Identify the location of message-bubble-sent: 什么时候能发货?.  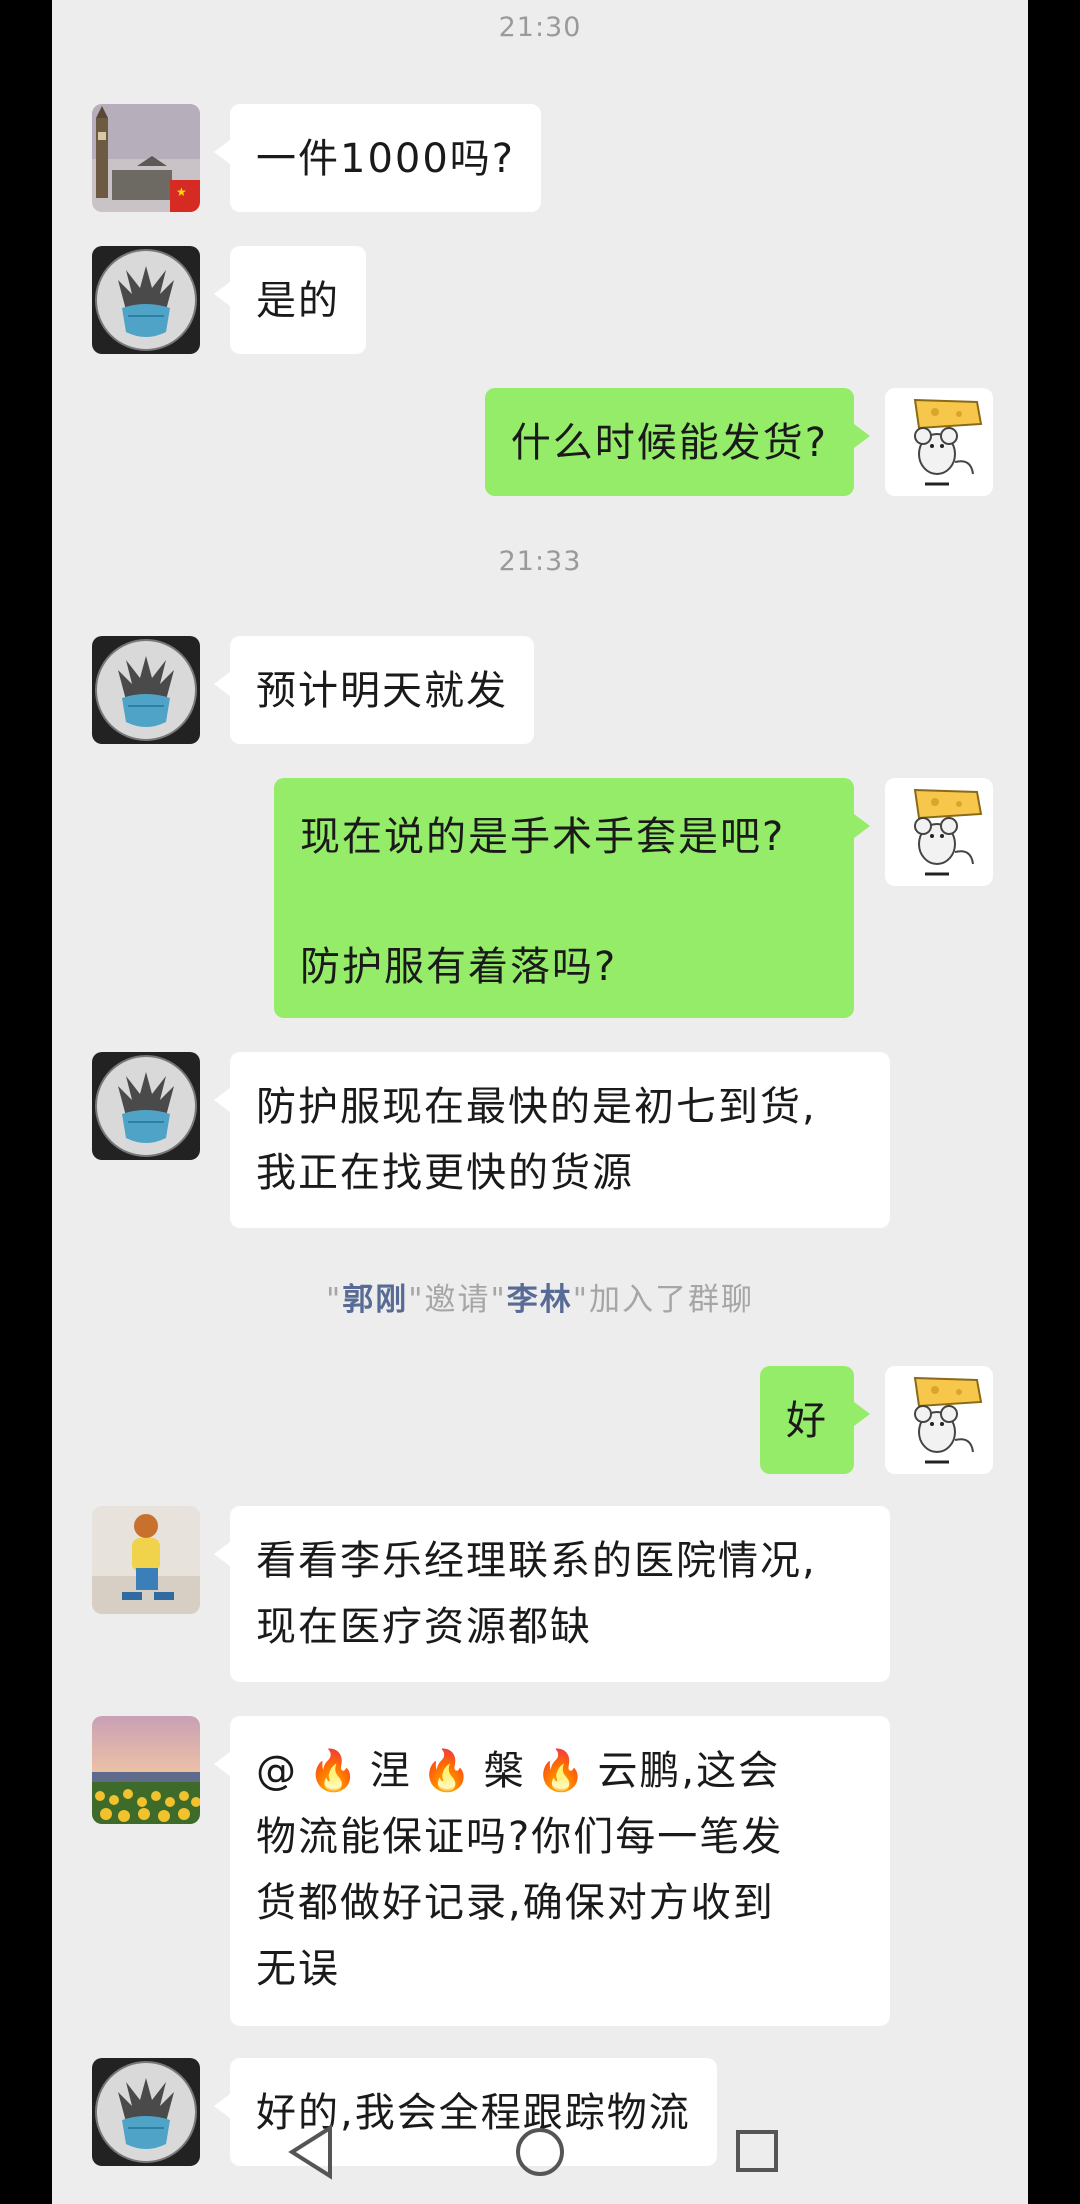
(677, 442).